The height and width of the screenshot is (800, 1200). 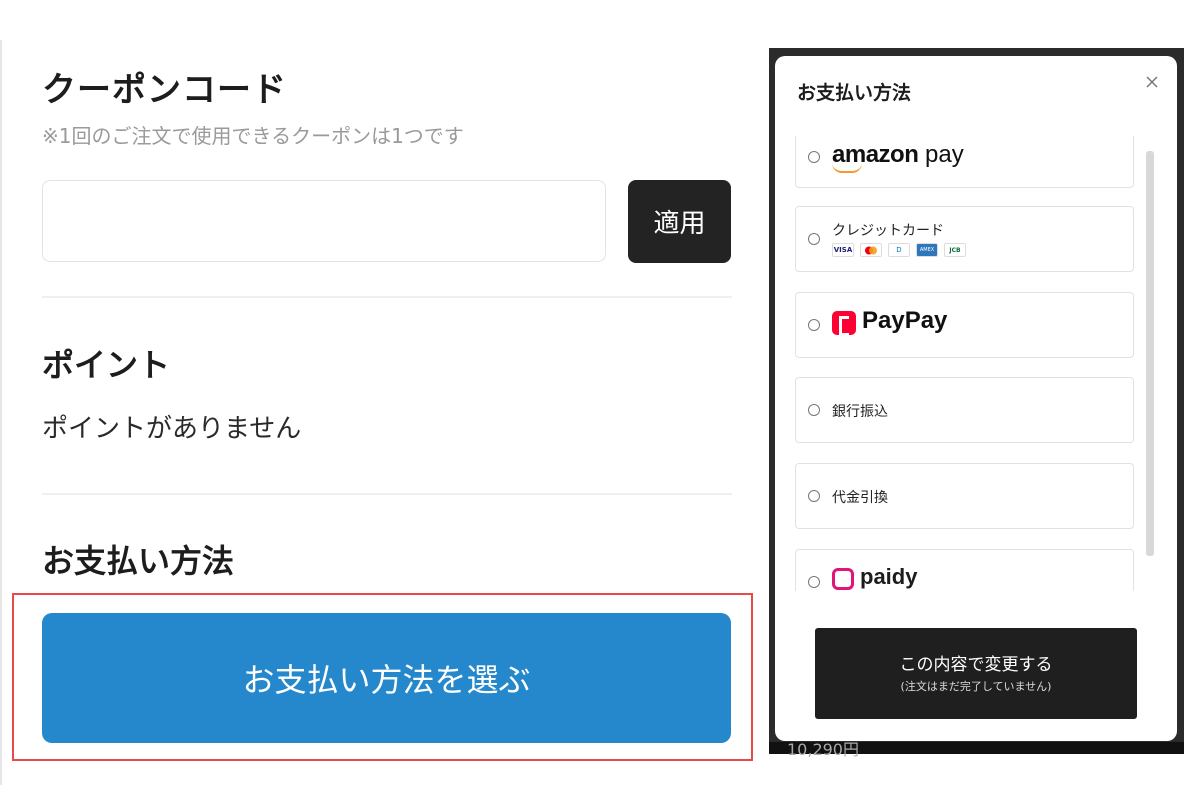 What do you see at coordinates (253, 136) in the screenshot?
I see `coupon-note: ※1回のご注文で使用できるクーポンは1つです` at bounding box center [253, 136].